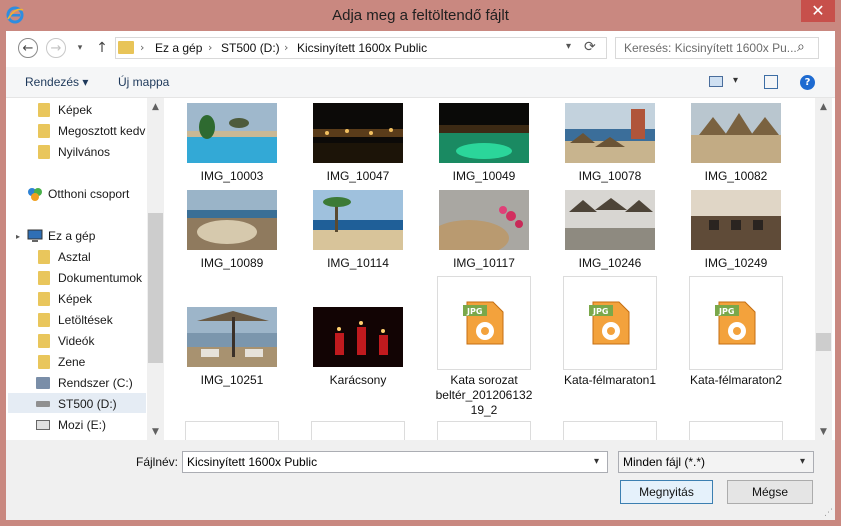 This screenshot has width=841, height=526. What do you see at coordinates (18, 236) in the screenshot?
I see `expand-icon: ▸` at bounding box center [18, 236].